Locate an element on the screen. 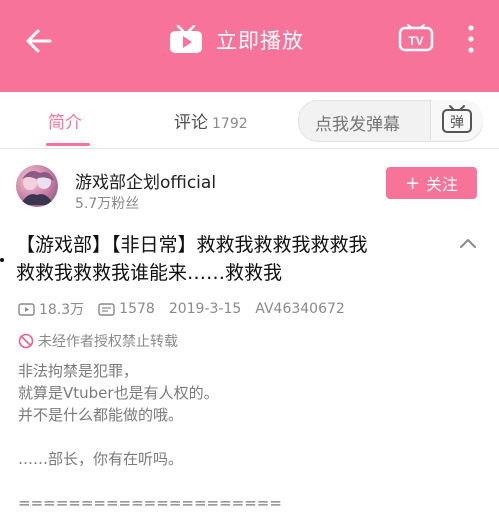 This screenshot has width=499, height=522. danmaku-stat: 1578 is located at coordinates (126, 309).